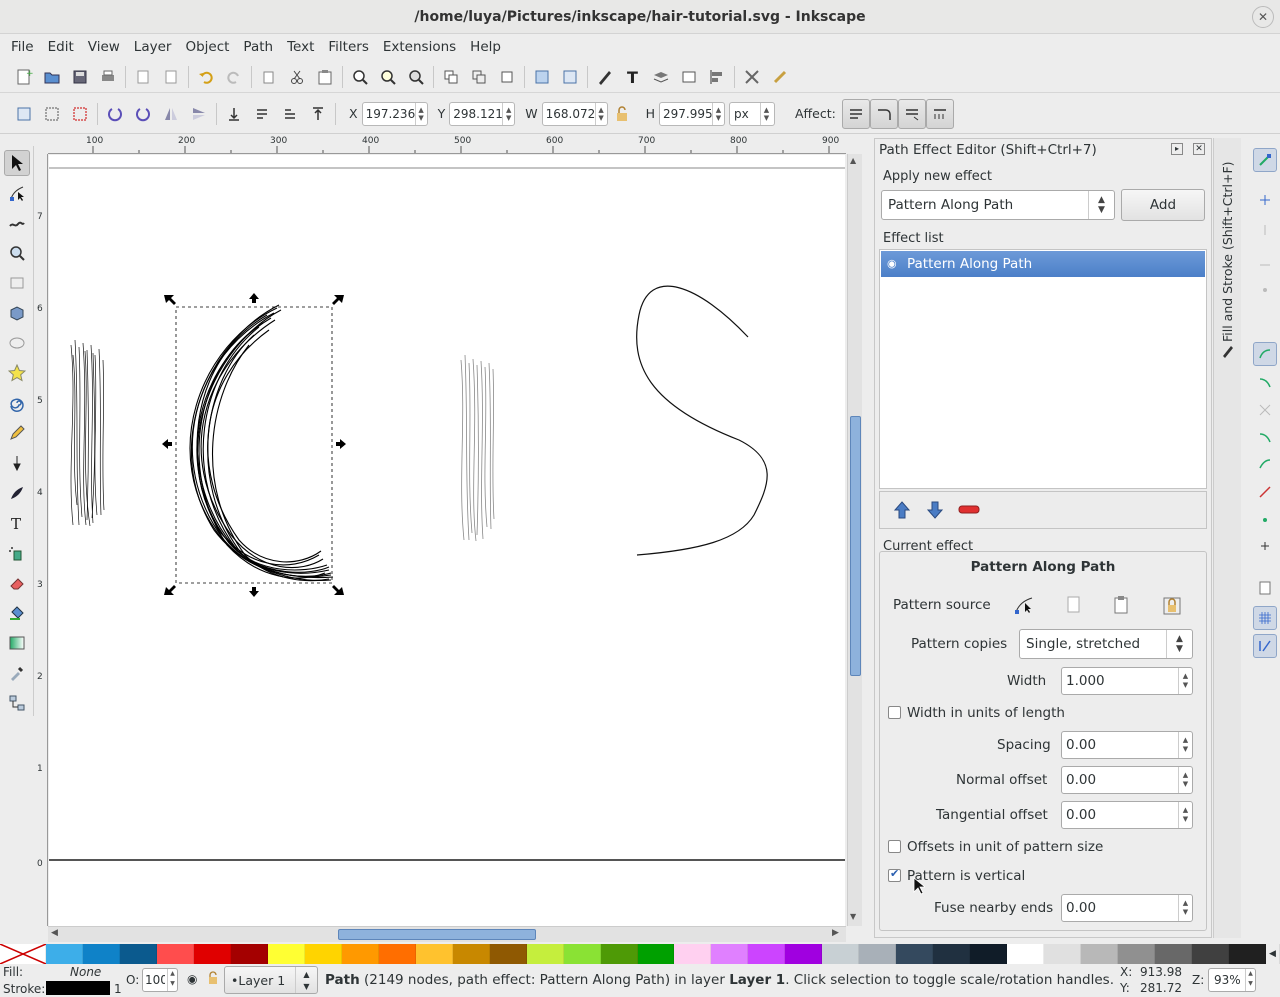 This screenshot has height=997, width=1280. I want to click on scroll-down-arrow-icon: ▼, so click(853, 916).